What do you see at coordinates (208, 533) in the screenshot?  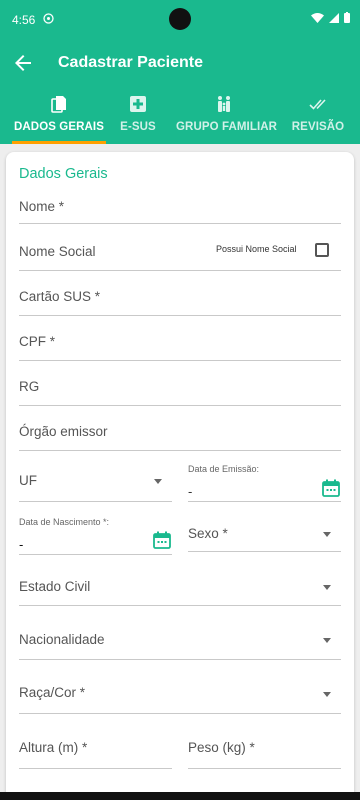 I see `sexo-label: Sexo *` at bounding box center [208, 533].